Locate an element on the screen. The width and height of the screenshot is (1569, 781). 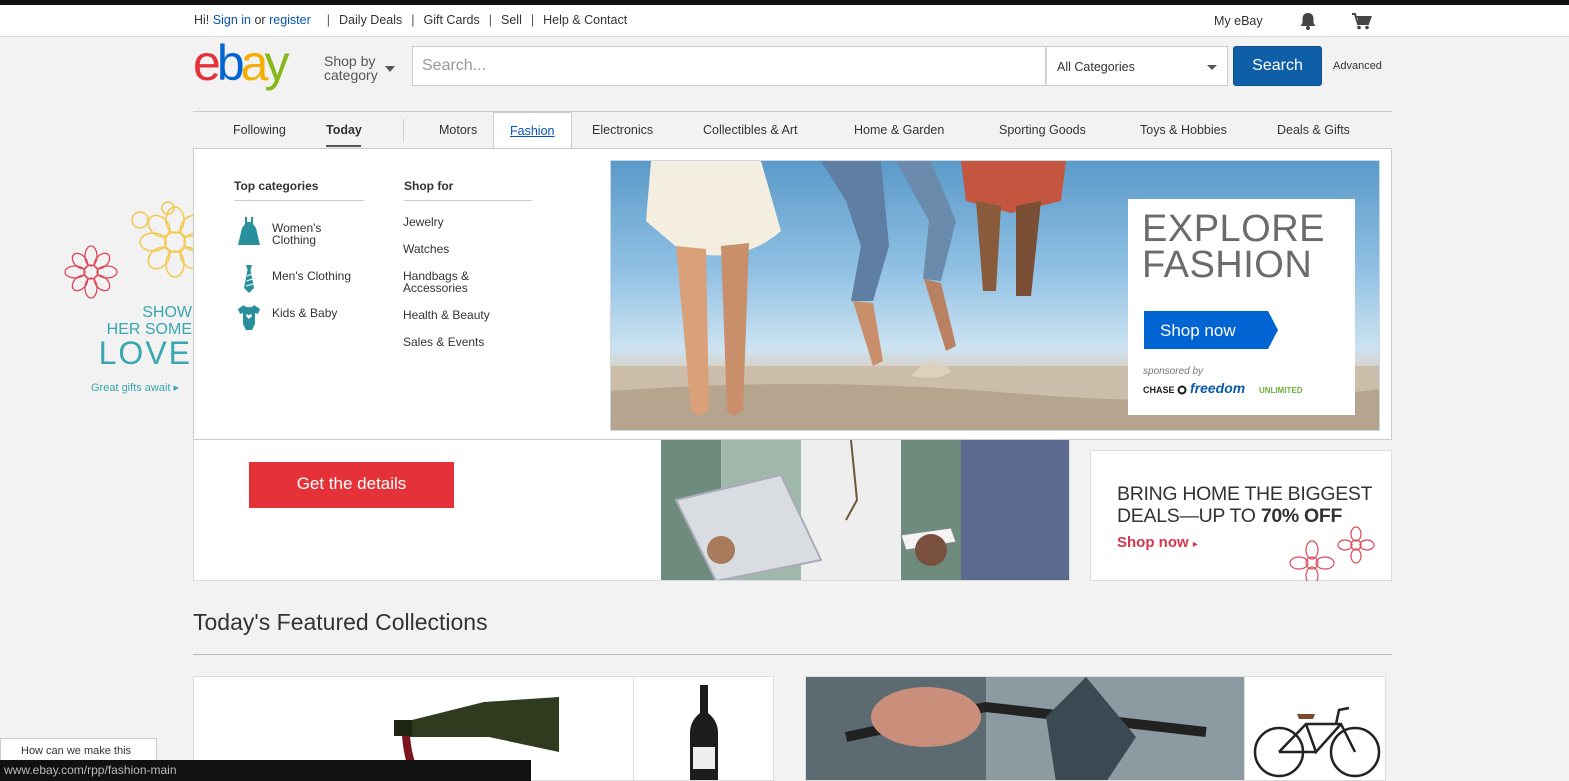
wine-bottle-card is located at coordinates (703, 728).